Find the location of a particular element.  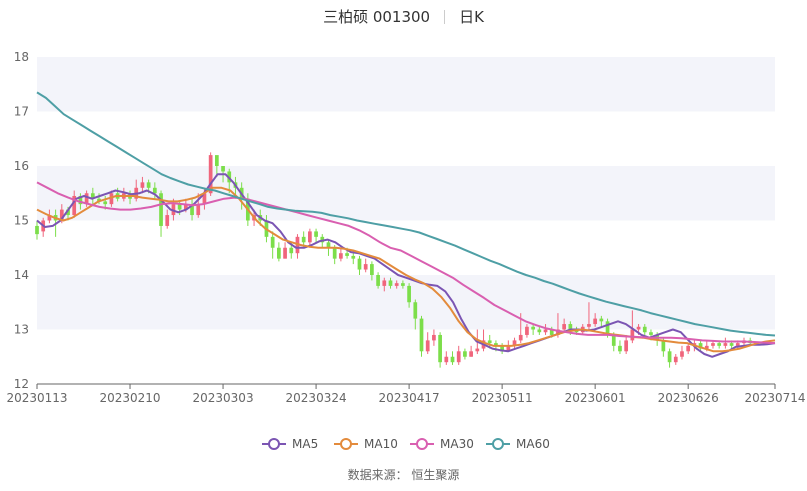

ma5-legend-marker is located at coordinates (274, 444).